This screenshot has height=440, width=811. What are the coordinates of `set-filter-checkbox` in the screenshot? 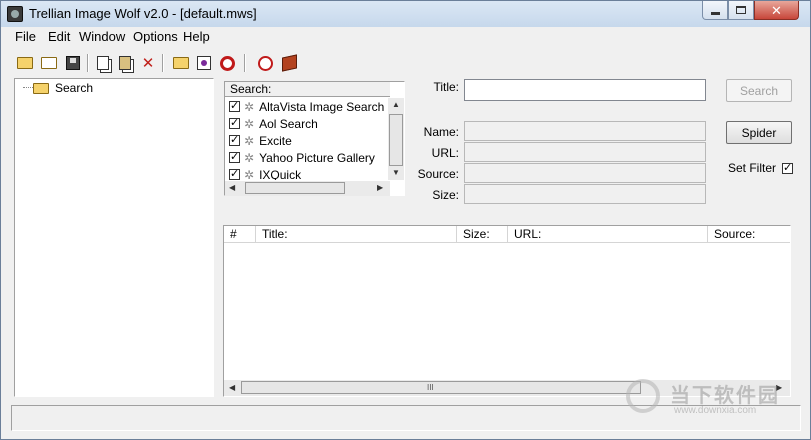 It's located at (787, 167).